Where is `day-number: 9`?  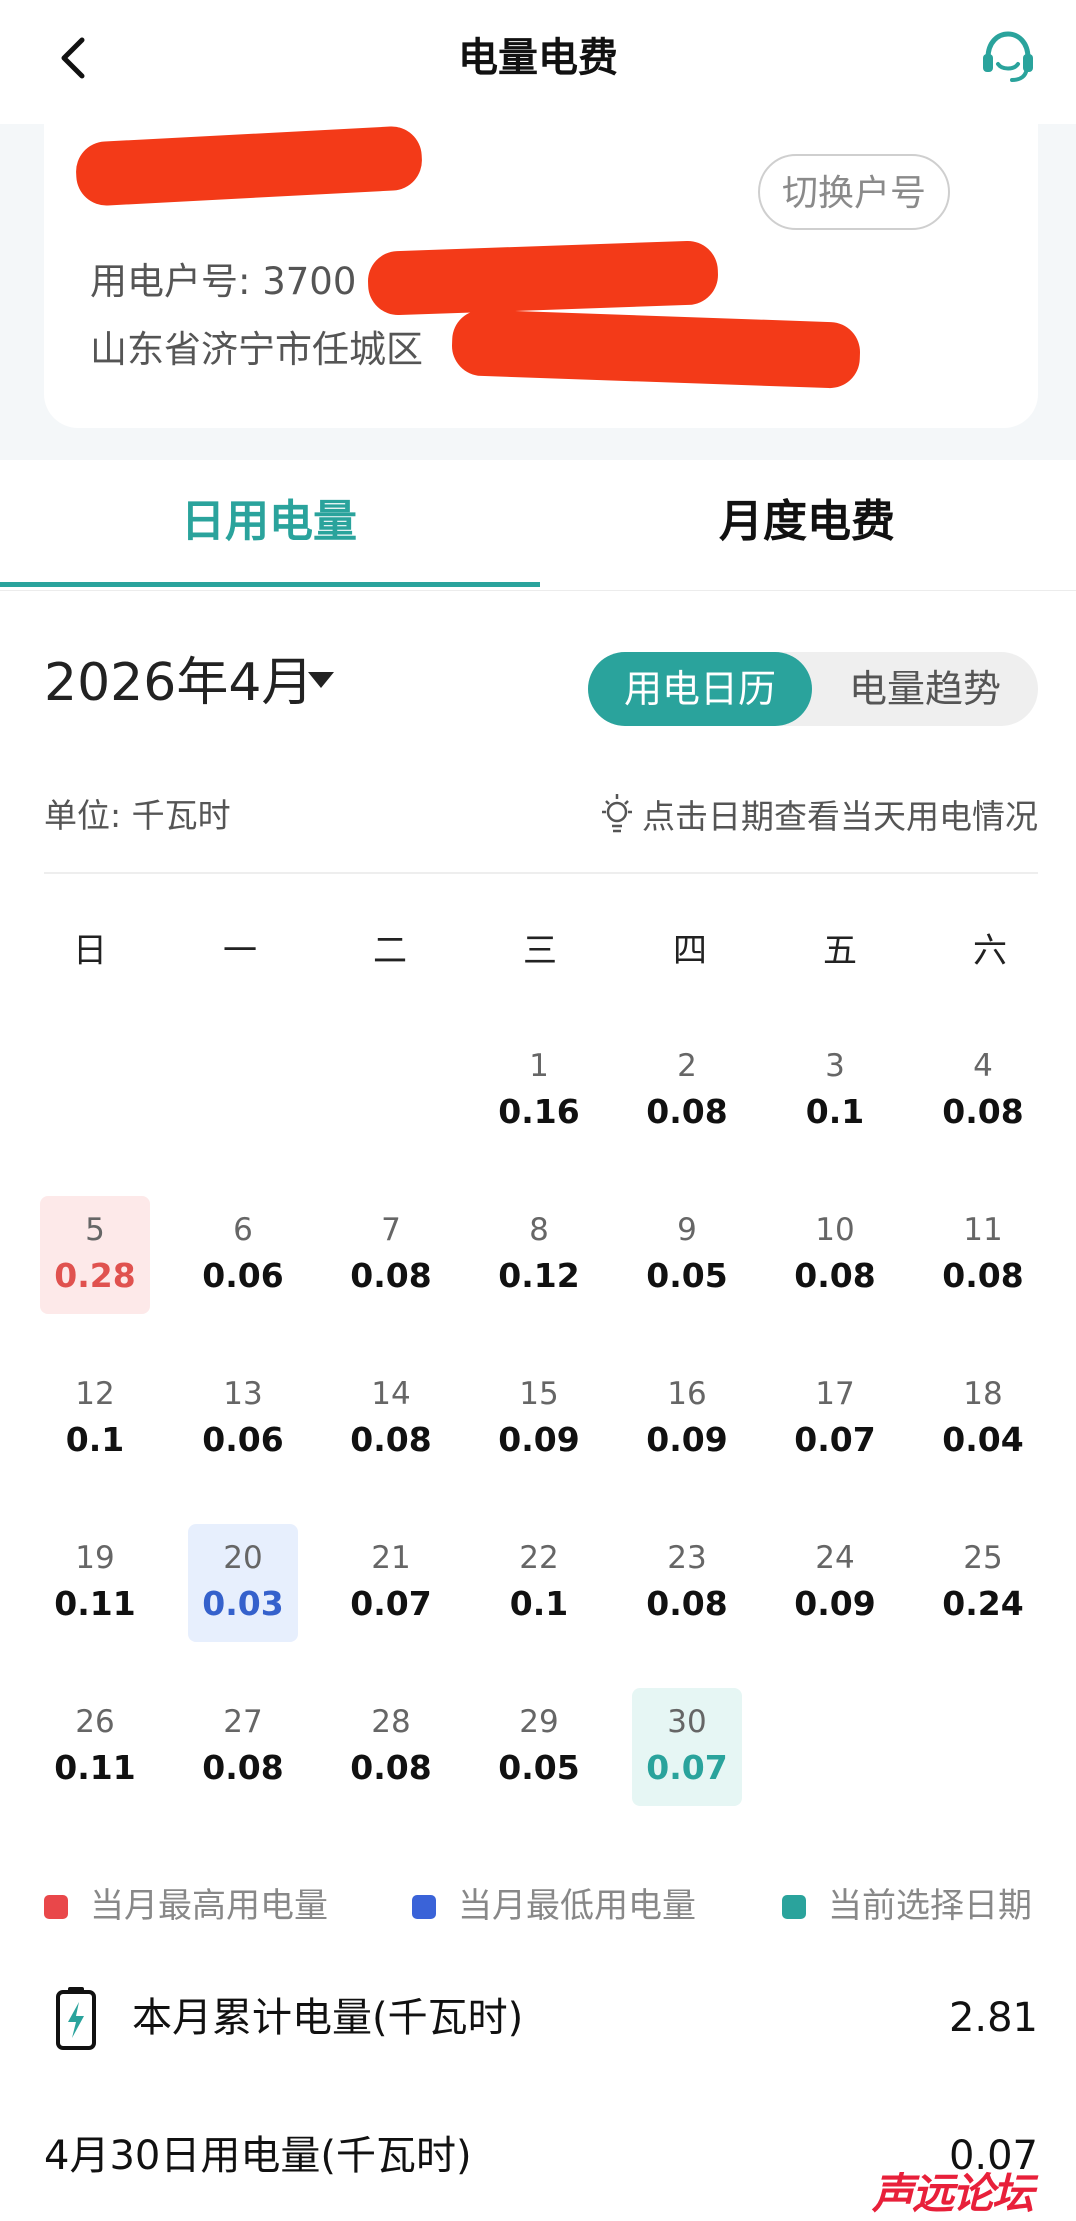 day-number: 9 is located at coordinates (687, 1230).